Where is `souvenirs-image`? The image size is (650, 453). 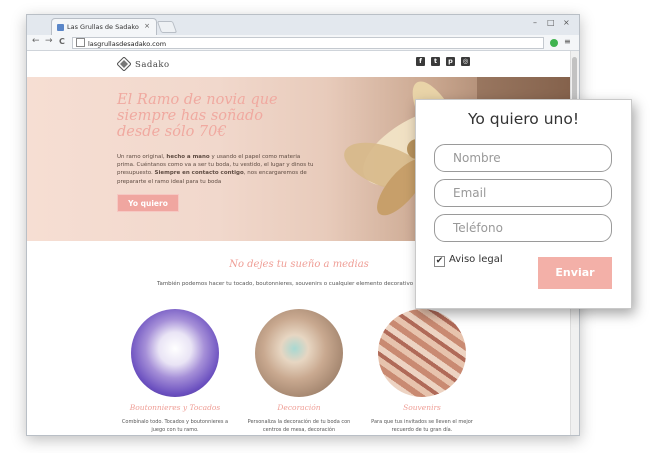
souvenirs-image is located at coordinates (422, 353).